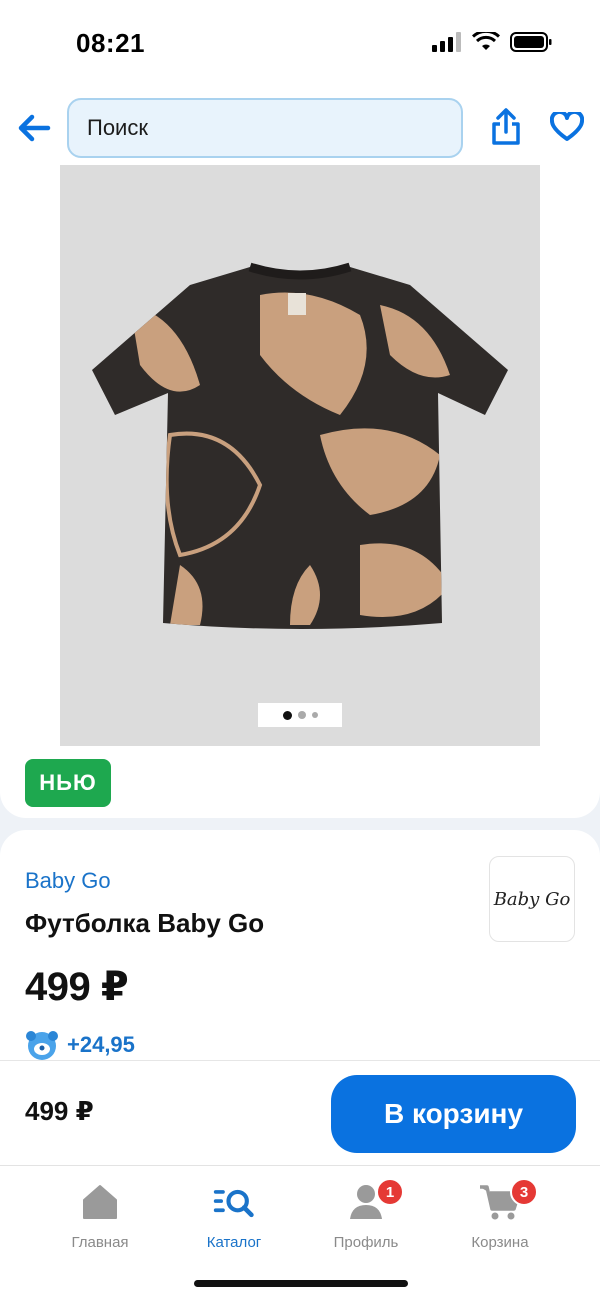  I want to click on add-to-cart-button: В корзину, so click(453, 1114).